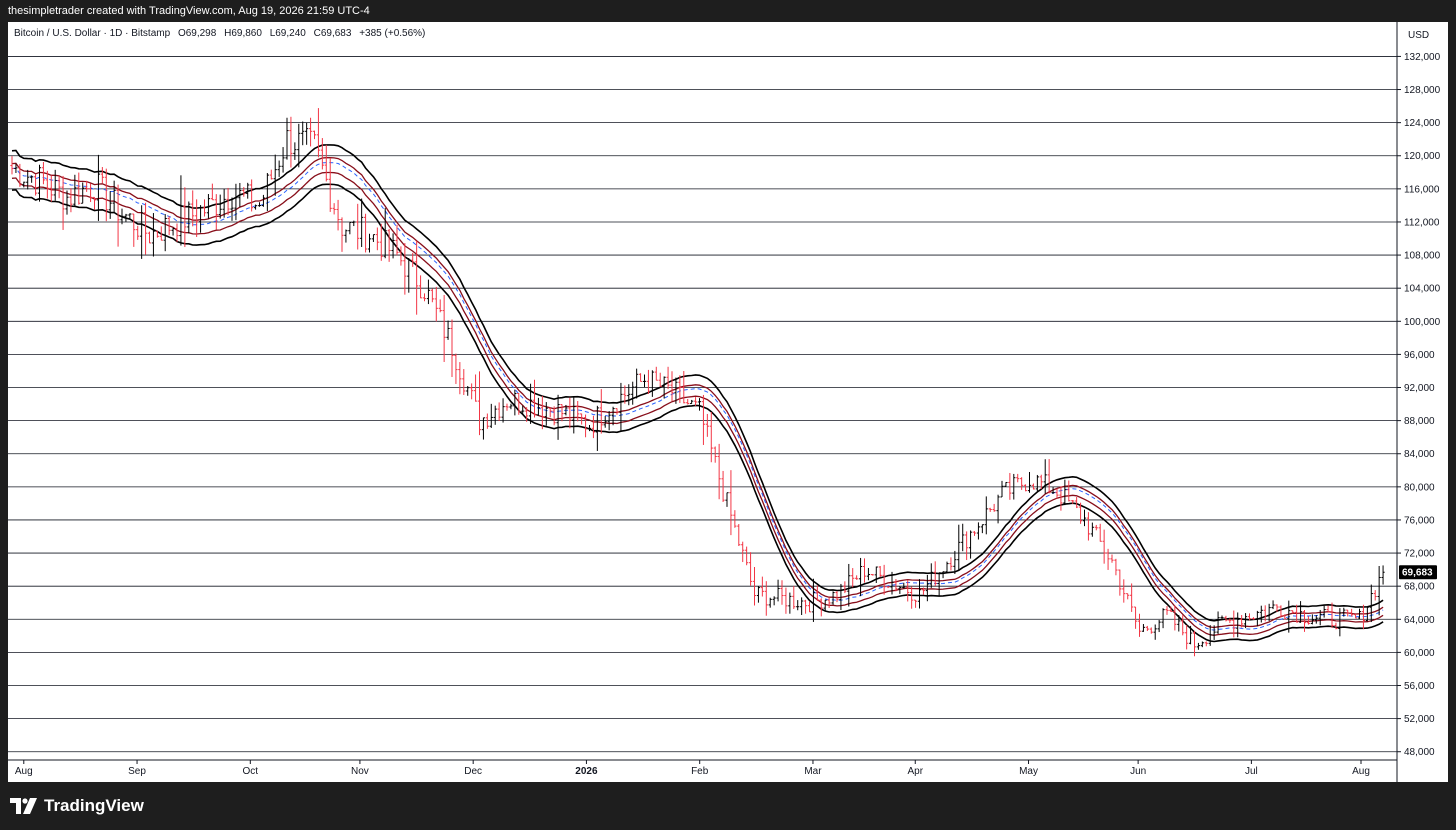 Image resolution: width=1456 pixels, height=830 pixels. What do you see at coordinates (92, 33) in the screenshot?
I see `symbol-name: Bitcoin / U.S. Dollar · 1D · Bitstamp` at bounding box center [92, 33].